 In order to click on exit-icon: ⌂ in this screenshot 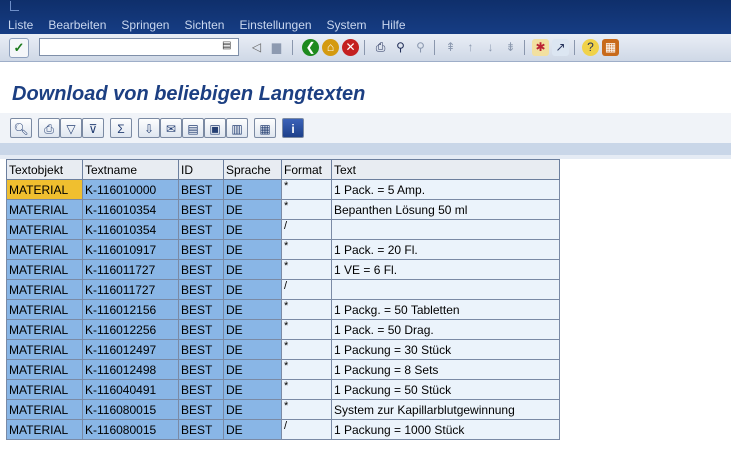, I will do `click(330, 47)`.